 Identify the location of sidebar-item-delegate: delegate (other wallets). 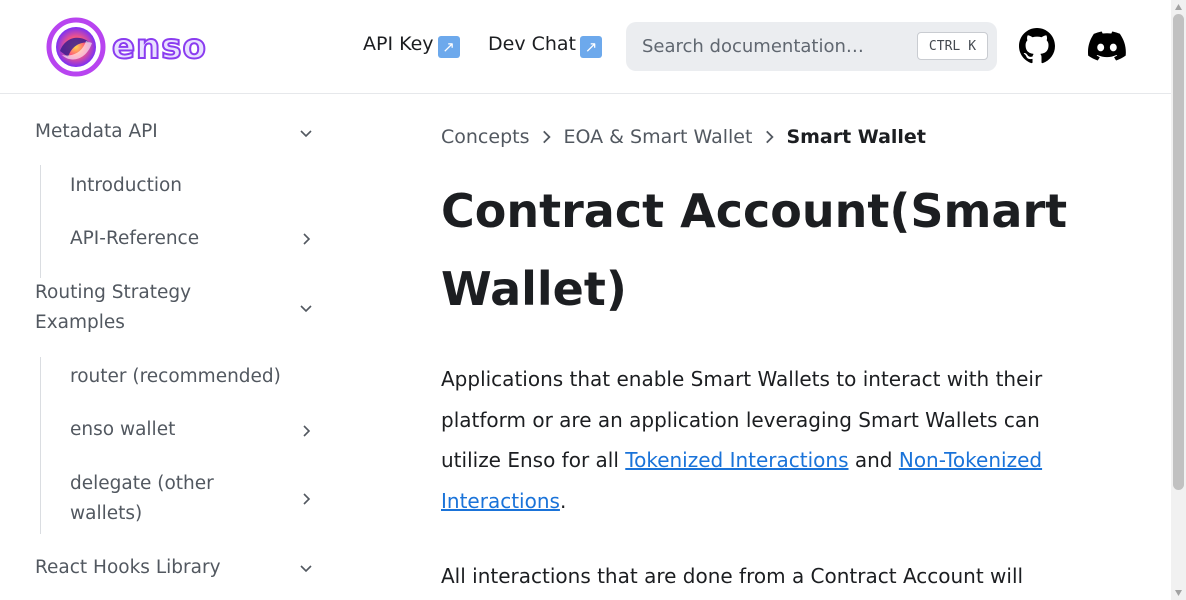
(165, 499).